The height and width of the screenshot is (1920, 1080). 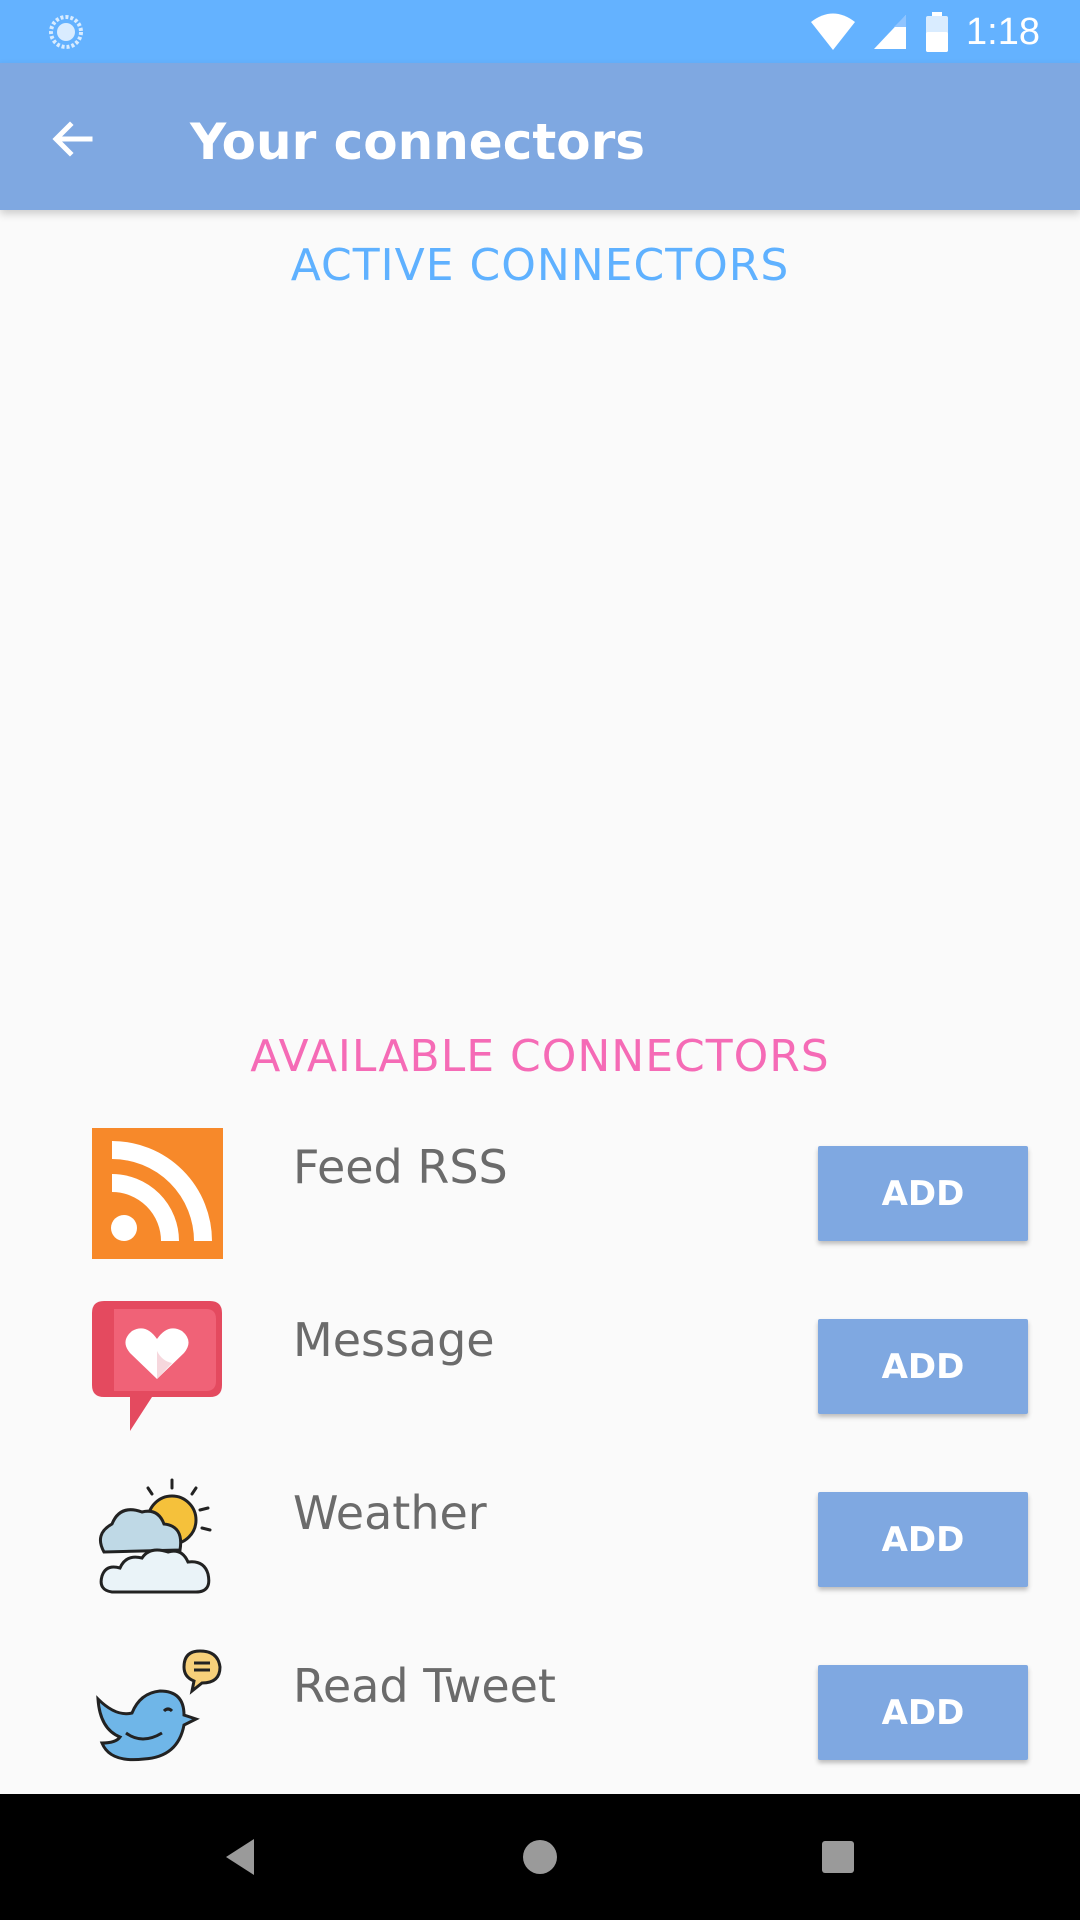 I want to click on list-item: Weather ADD, so click(x=540, y=1554).